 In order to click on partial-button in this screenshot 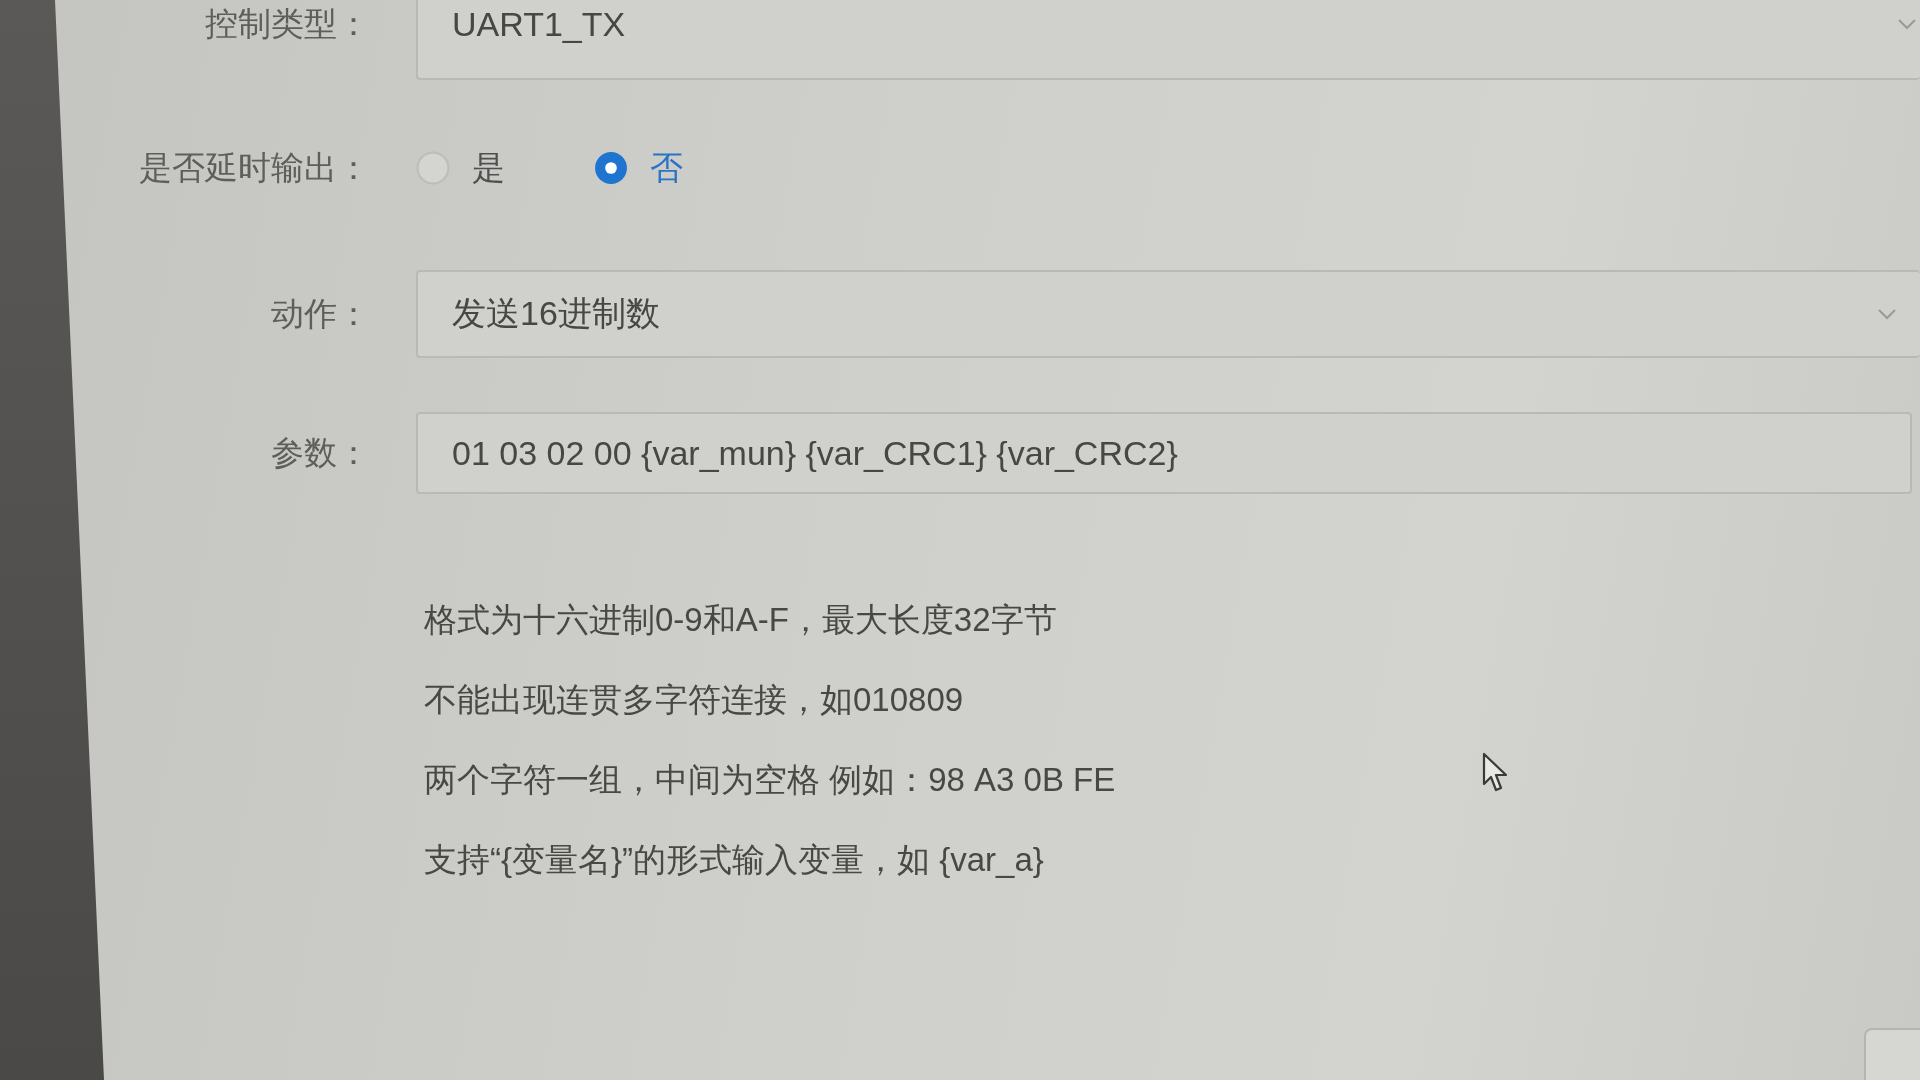, I will do `click(1892, 1054)`.